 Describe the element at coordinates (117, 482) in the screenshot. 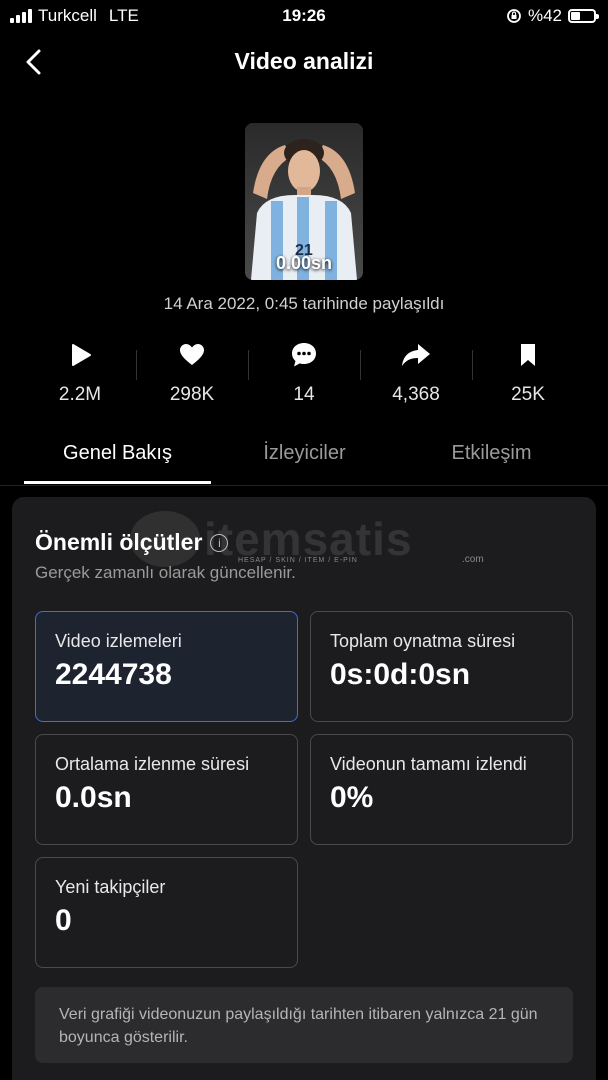

I see `tab-active-indicator` at that location.